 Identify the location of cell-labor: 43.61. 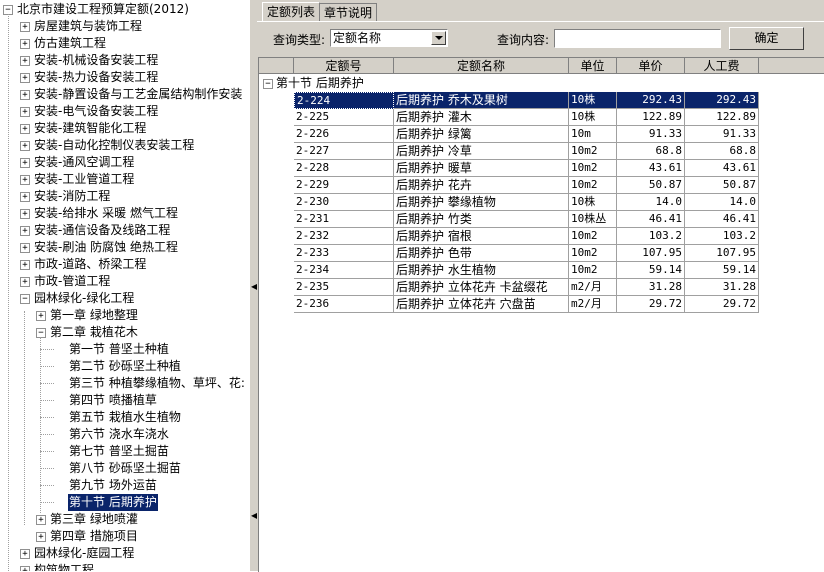
(722, 168).